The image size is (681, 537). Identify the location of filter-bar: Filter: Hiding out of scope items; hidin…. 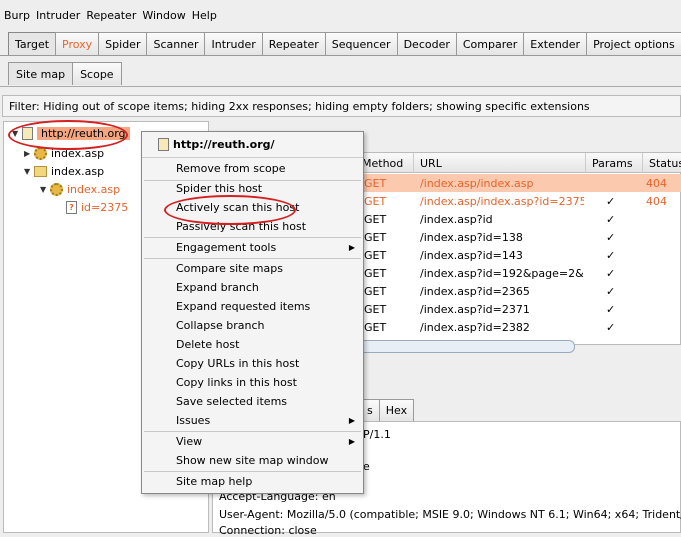
(341, 106).